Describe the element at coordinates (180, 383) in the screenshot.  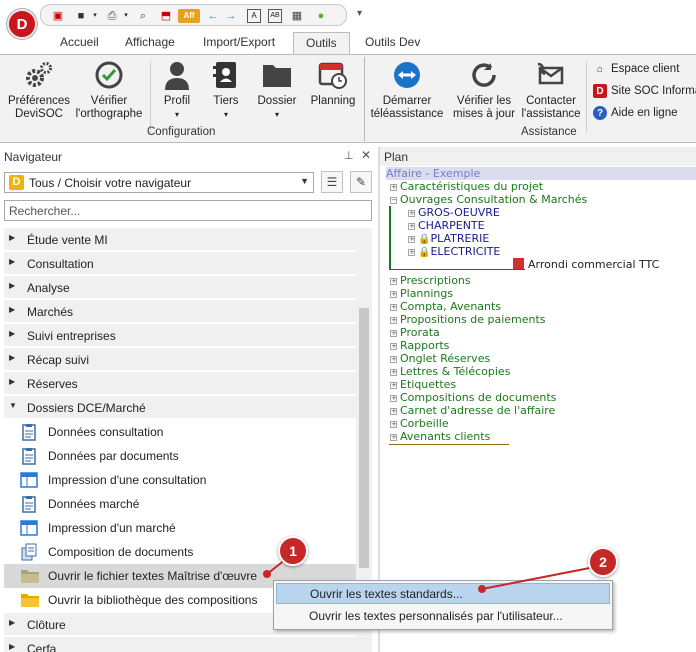
I see `category-reserves: ▶ Réserves` at that location.